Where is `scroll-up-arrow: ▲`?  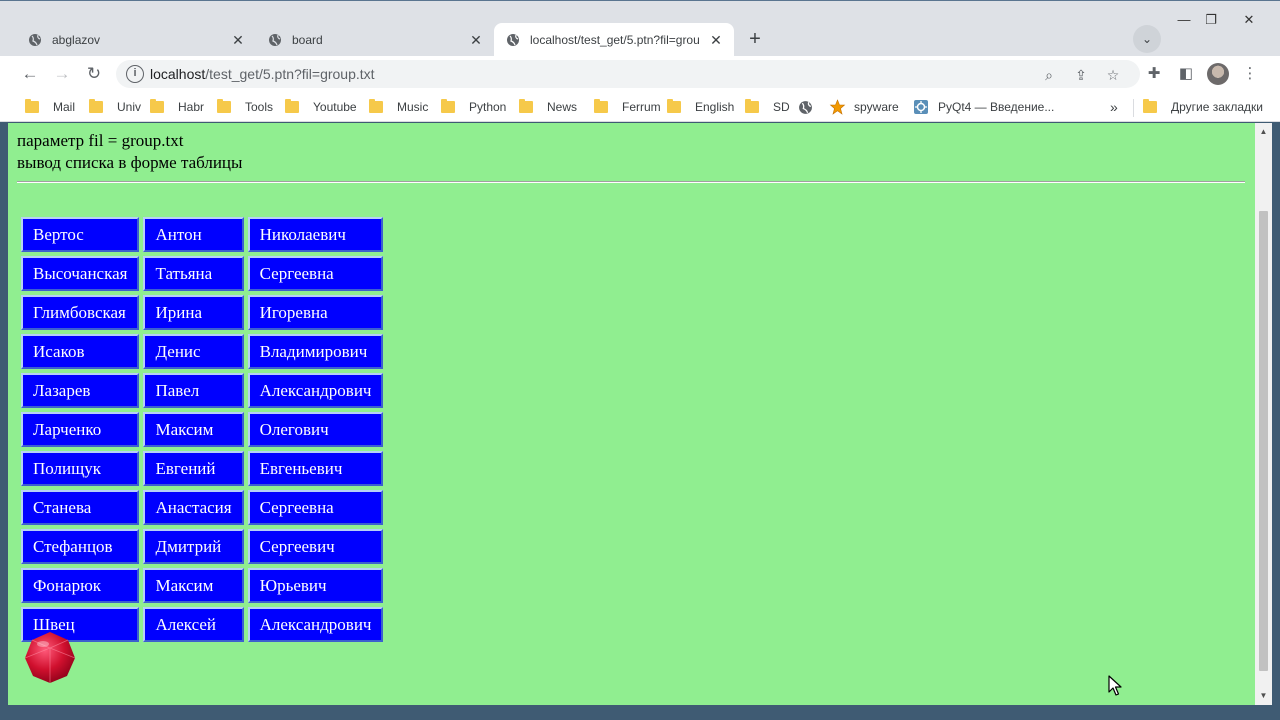
scroll-up-arrow: ▲ is located at coordinates (1263, 131).